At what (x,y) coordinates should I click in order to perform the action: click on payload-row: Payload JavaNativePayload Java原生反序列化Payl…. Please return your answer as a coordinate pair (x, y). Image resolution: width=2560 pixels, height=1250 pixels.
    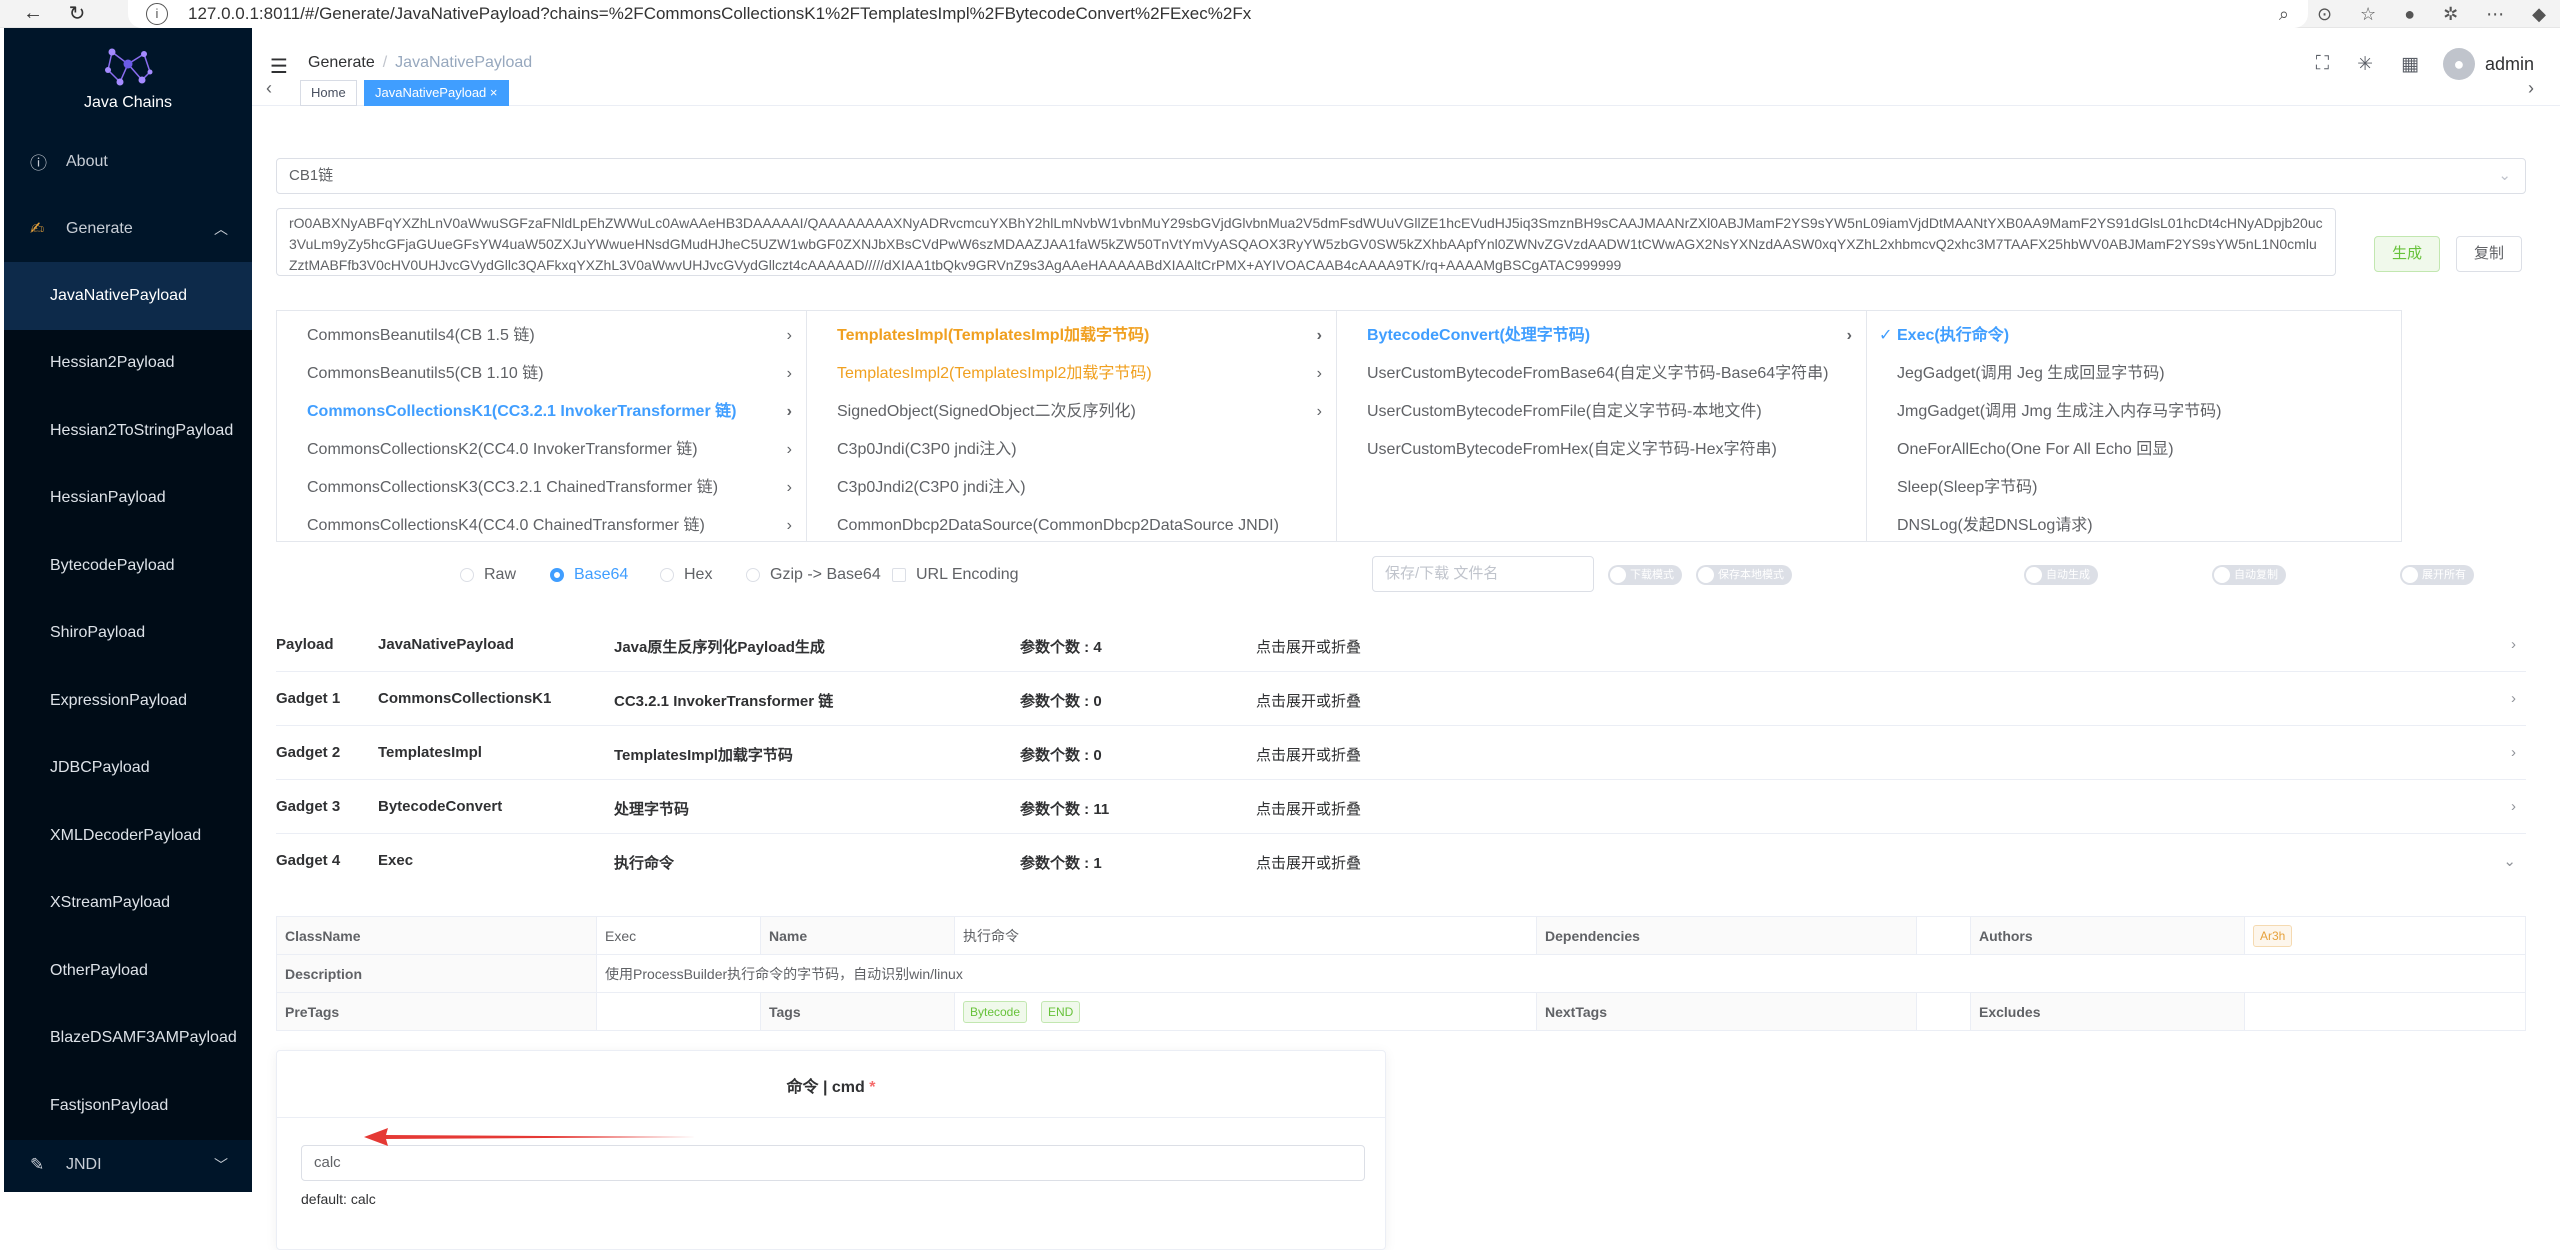
    Looking at the image, I should click on (1401, 645).